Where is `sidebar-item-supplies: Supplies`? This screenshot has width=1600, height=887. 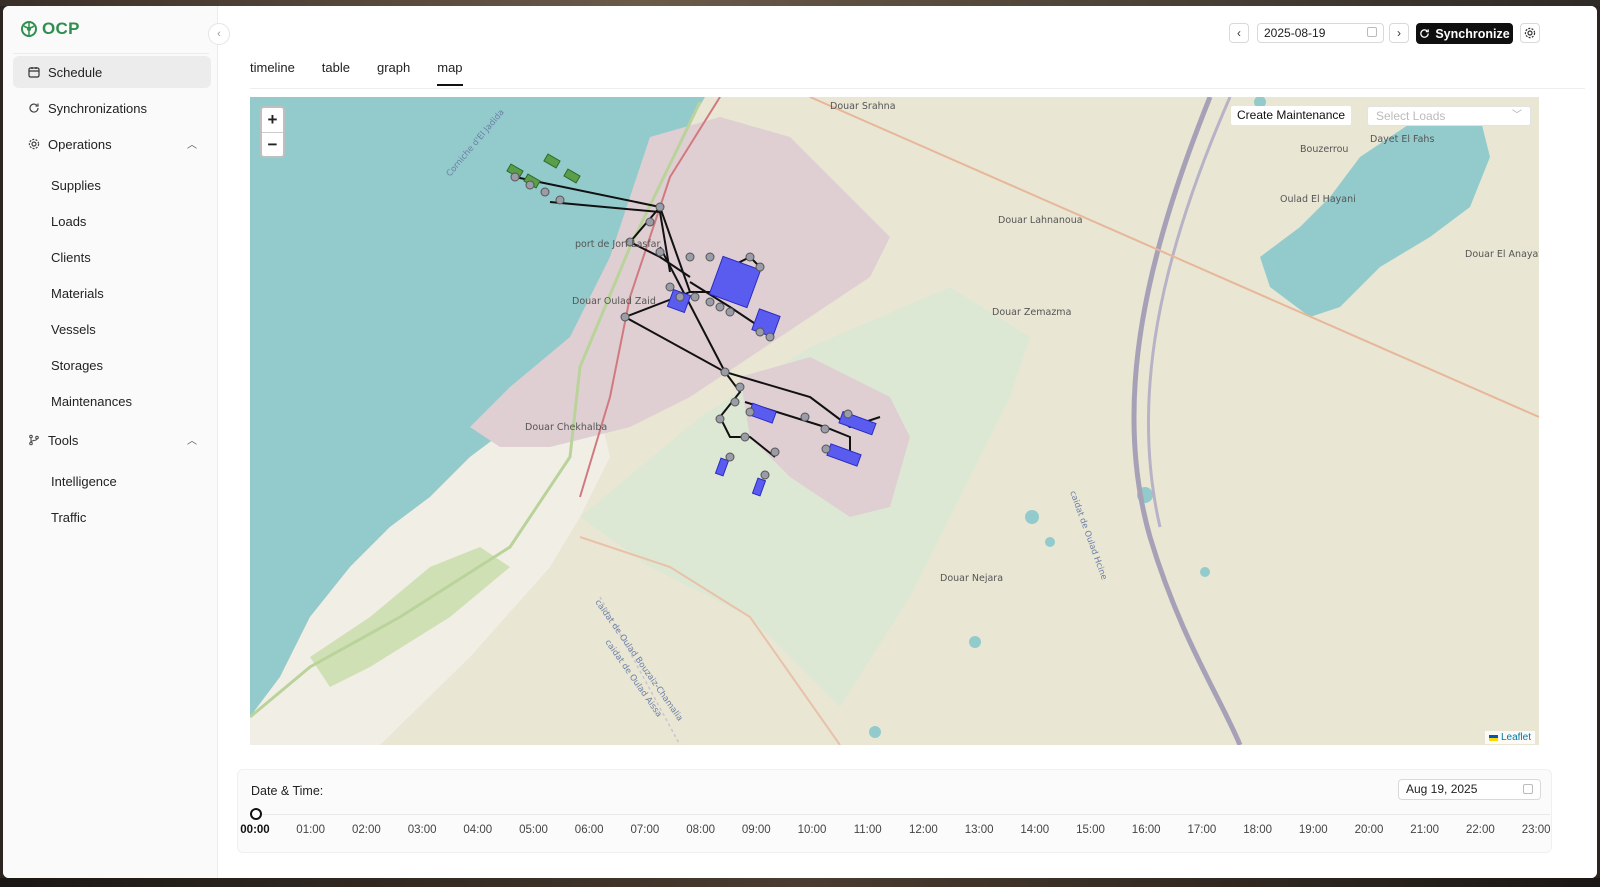 sidebar-item-supplies: Supplies is located at coordinates (76, 186).